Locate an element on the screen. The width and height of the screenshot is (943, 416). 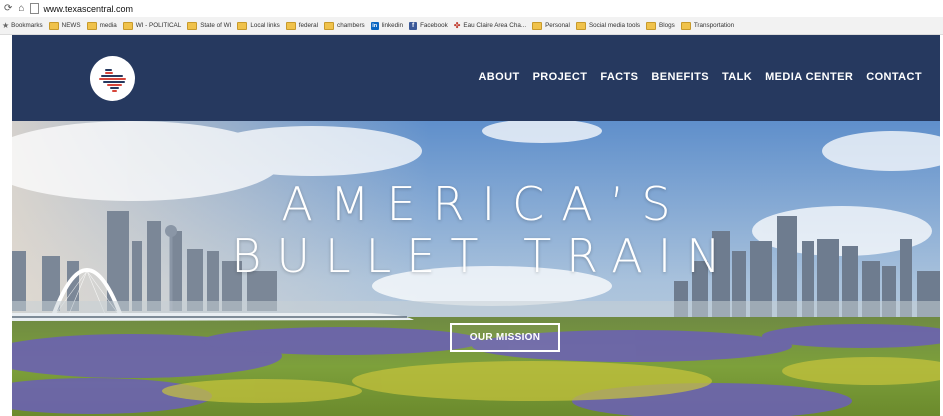
star-icon: ★ is located at coordinates (6, 25).